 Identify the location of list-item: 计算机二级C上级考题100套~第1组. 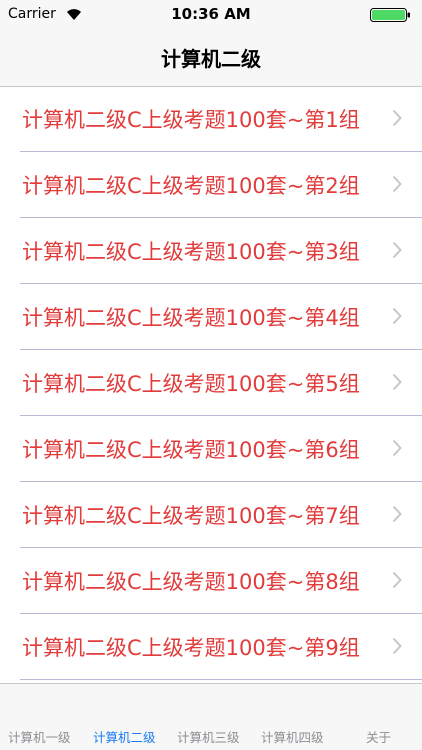
(221, 119).